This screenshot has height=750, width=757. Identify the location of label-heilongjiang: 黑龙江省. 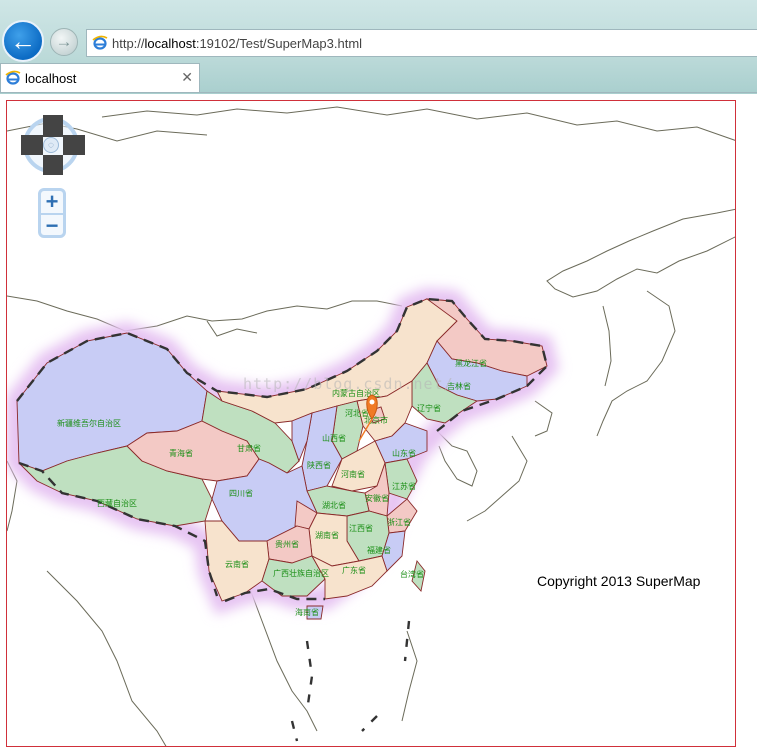
(471, 363).